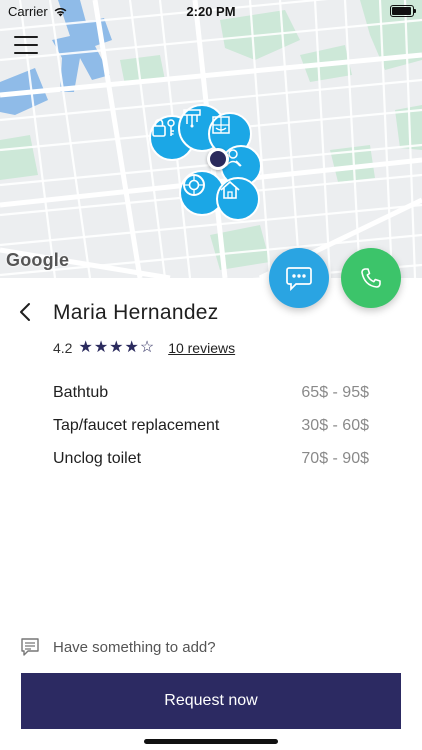  What do you see at coordinates (335, 392) in the screenshot?
I see `service-price: 65$ - 95$` at bounding box center [335, 392].